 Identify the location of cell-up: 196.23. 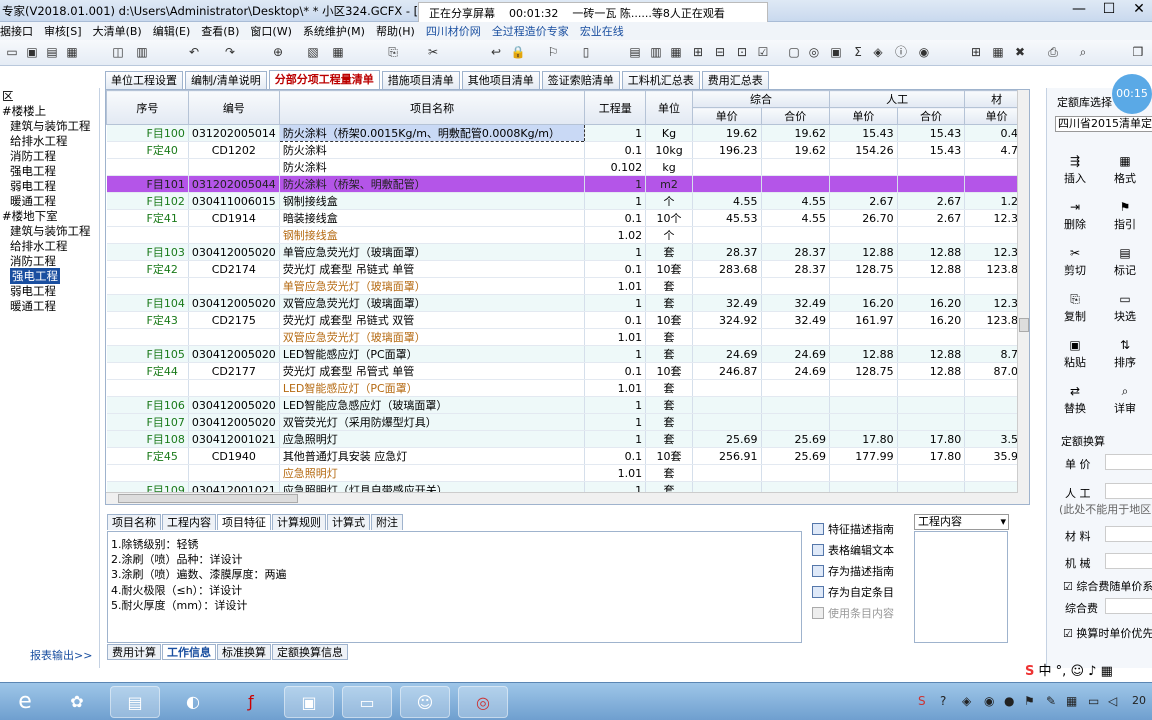
(727, 150).